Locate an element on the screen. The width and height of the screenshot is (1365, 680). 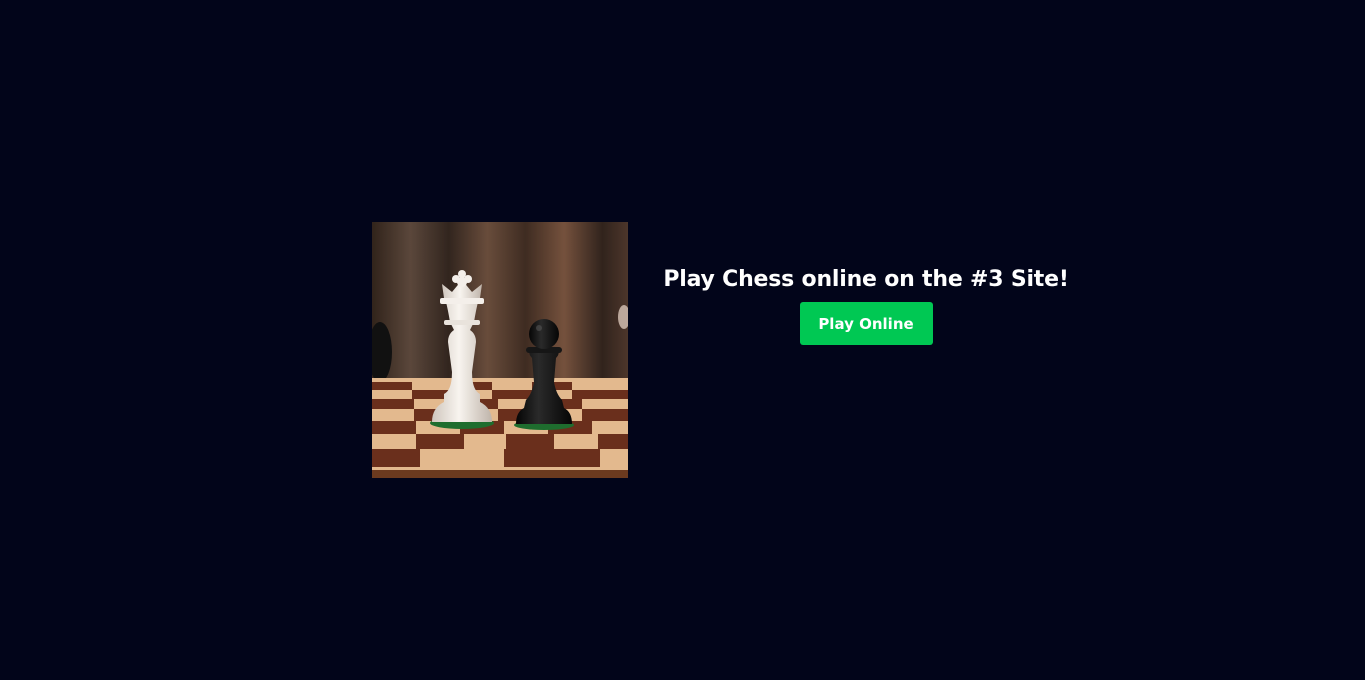
headline: Play Chess online on the #3 Site! is located at coordinates (866, 279).